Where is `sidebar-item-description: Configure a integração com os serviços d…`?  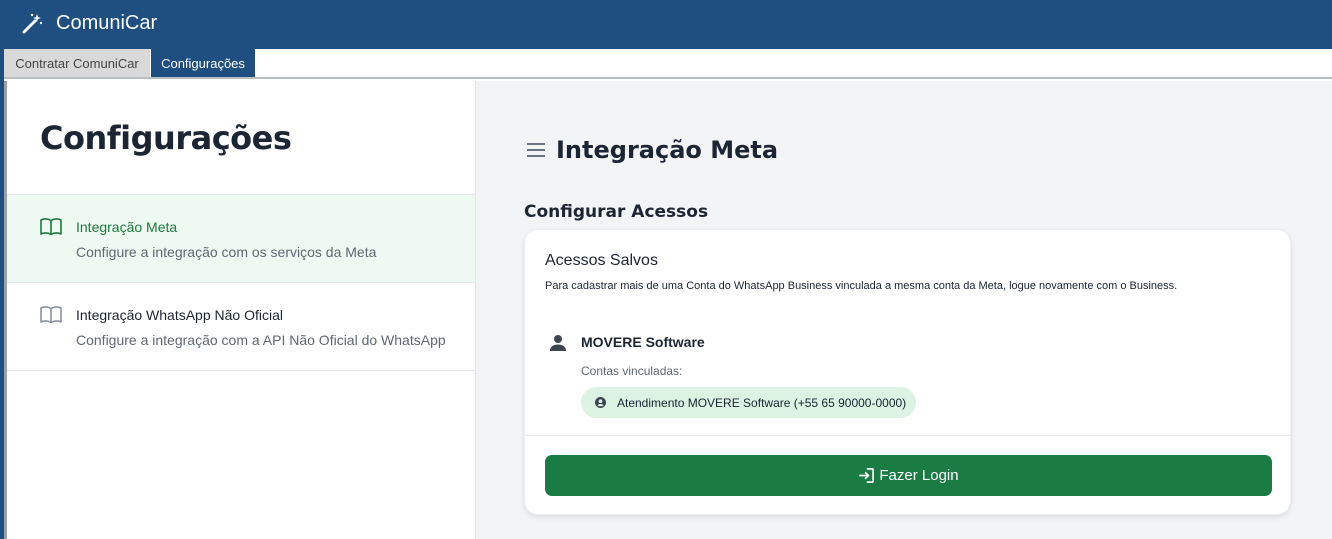
sidebar-item-description: Configure a integração com os serviços d… is located at coordinates (226, 252).